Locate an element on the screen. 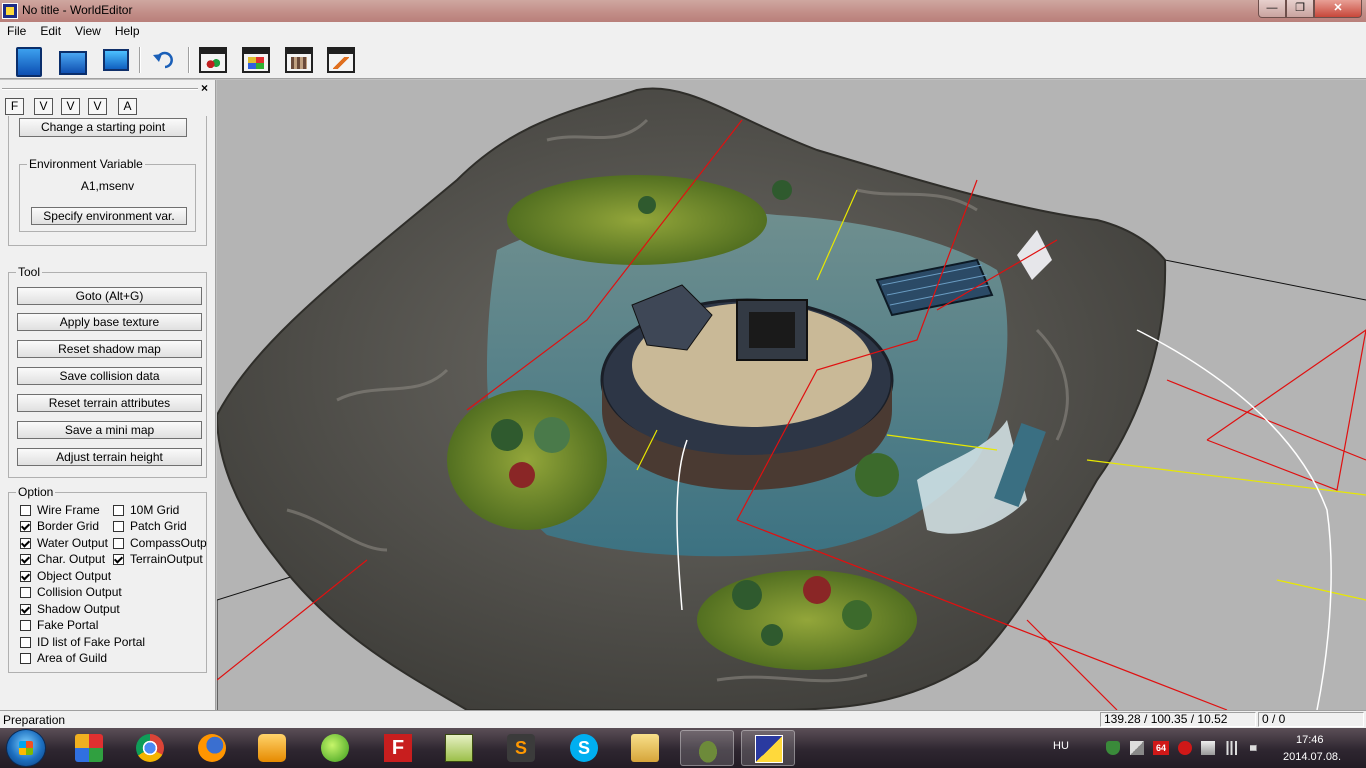 This screenshot has width=1366, height=768. tab-a: A is located at coordinates (127, 106).